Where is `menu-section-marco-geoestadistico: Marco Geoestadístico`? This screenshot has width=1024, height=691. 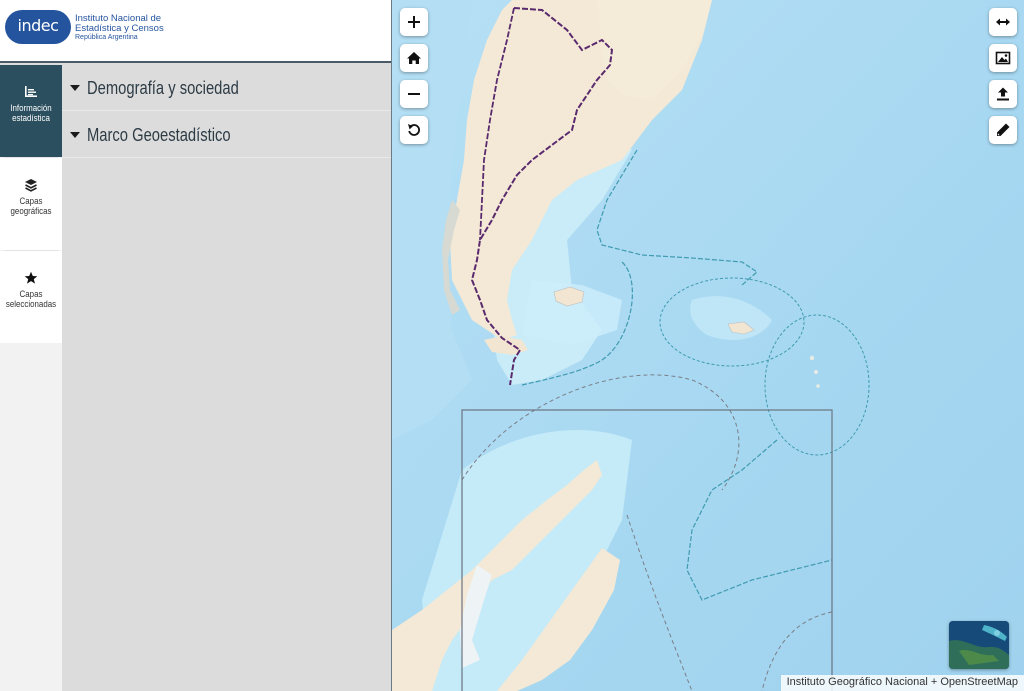
menu-section-marco-geoestadistico: Marco Geoestadístico is located at coordinates (226, 135).